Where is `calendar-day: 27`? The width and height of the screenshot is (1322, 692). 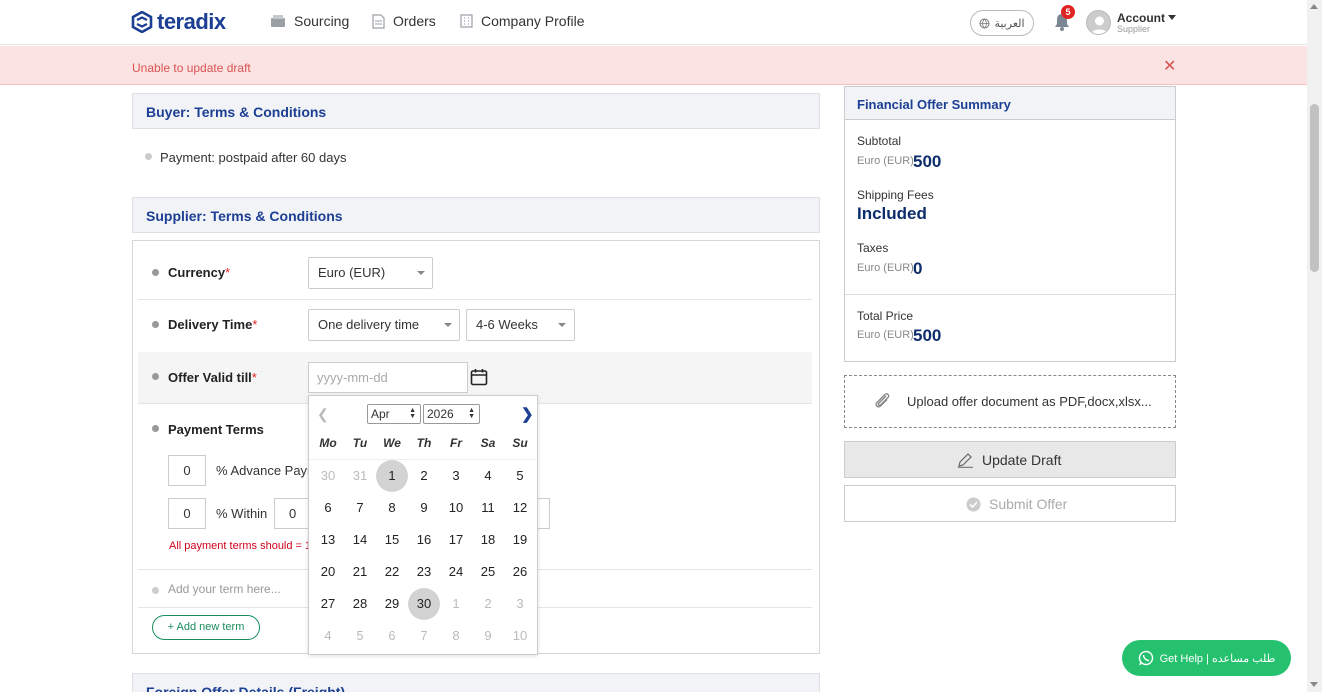 calendar-day: 27 is located at coordinates (328, 604).